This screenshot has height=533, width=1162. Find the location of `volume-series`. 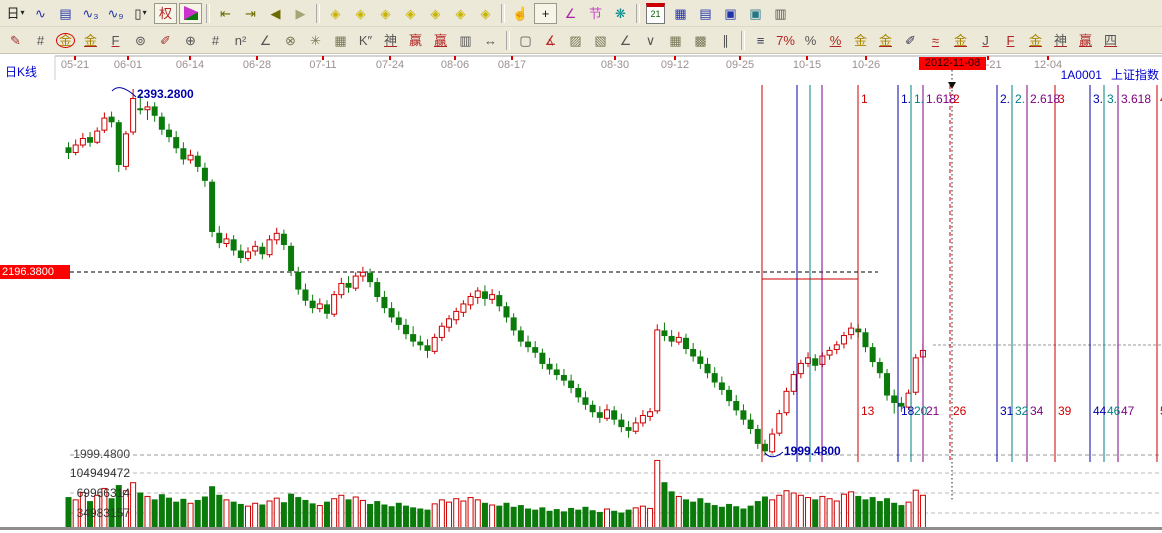

volume-series is located at coordinates (495, 494).